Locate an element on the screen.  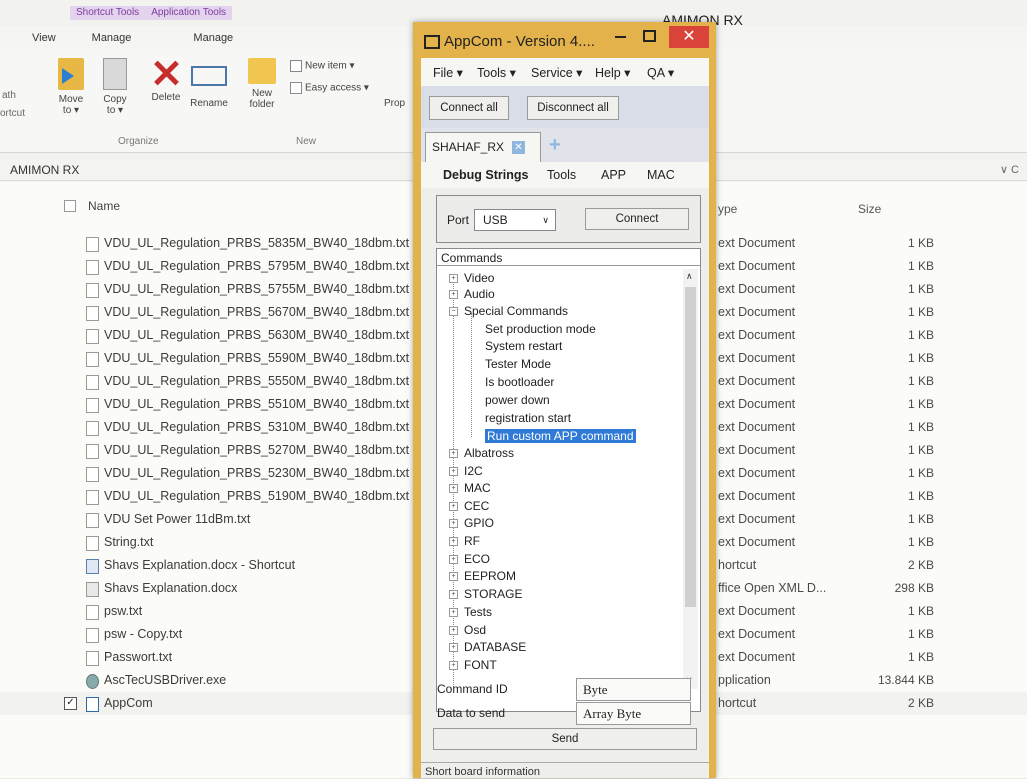
tree-node-storage: + STORAGE is located at coordinates (485, 594).